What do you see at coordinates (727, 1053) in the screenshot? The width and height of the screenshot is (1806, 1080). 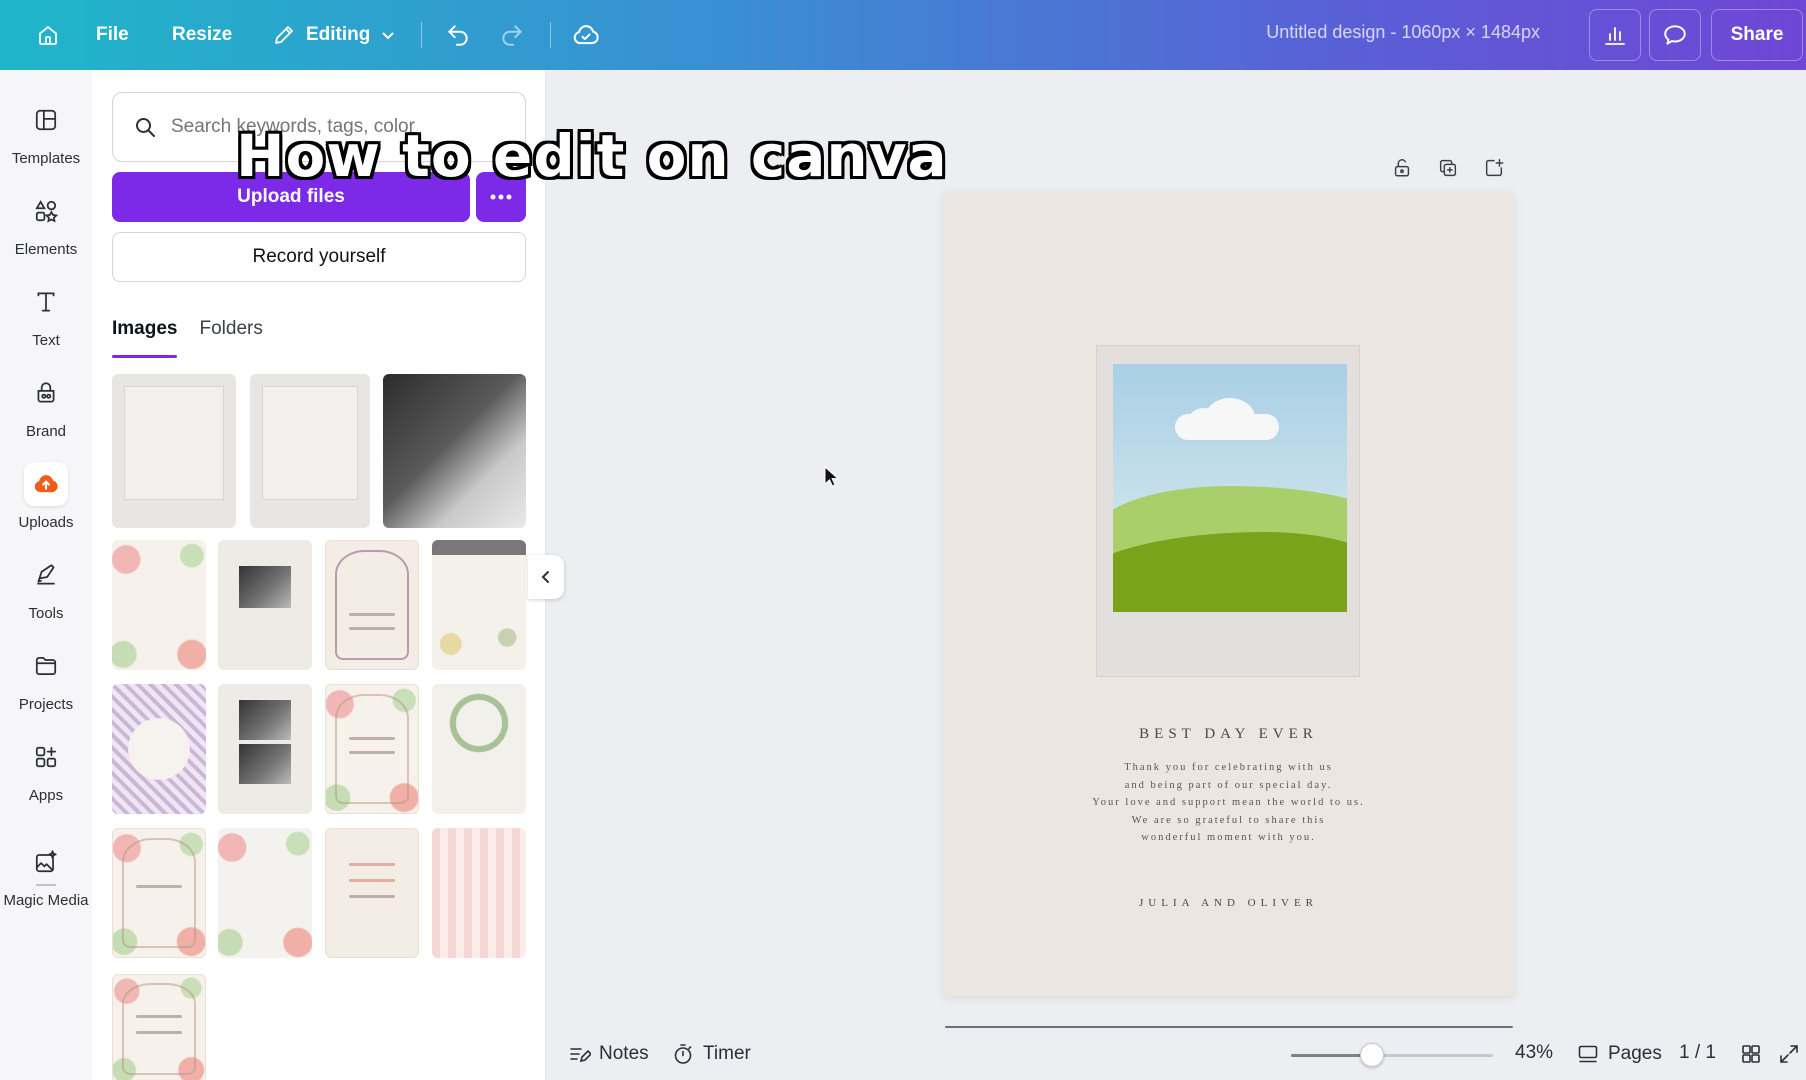 I see `timer-label: Timer` at bounding box center [727, 1053].